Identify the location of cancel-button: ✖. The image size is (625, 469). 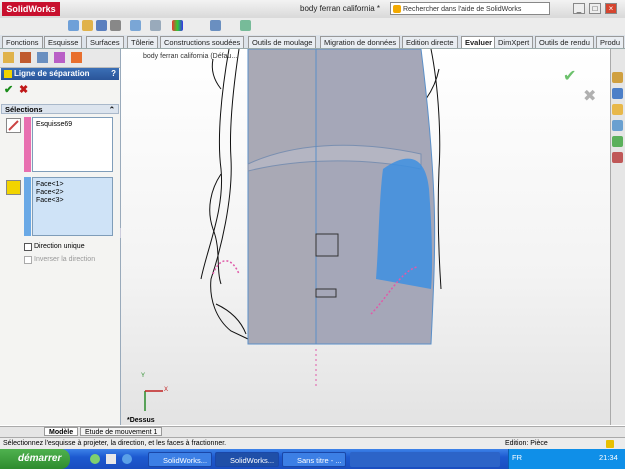
(23, 89).